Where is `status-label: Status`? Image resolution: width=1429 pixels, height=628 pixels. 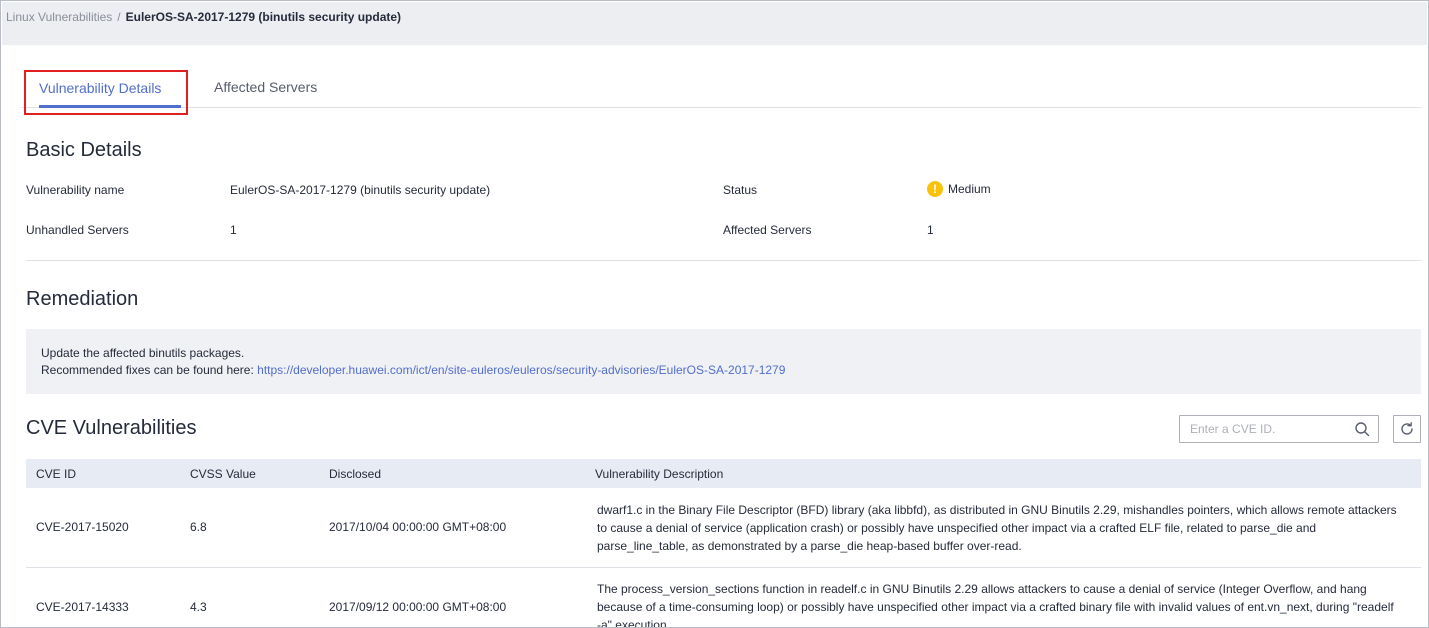
status-label: Status is located at coordinates (740, 190).